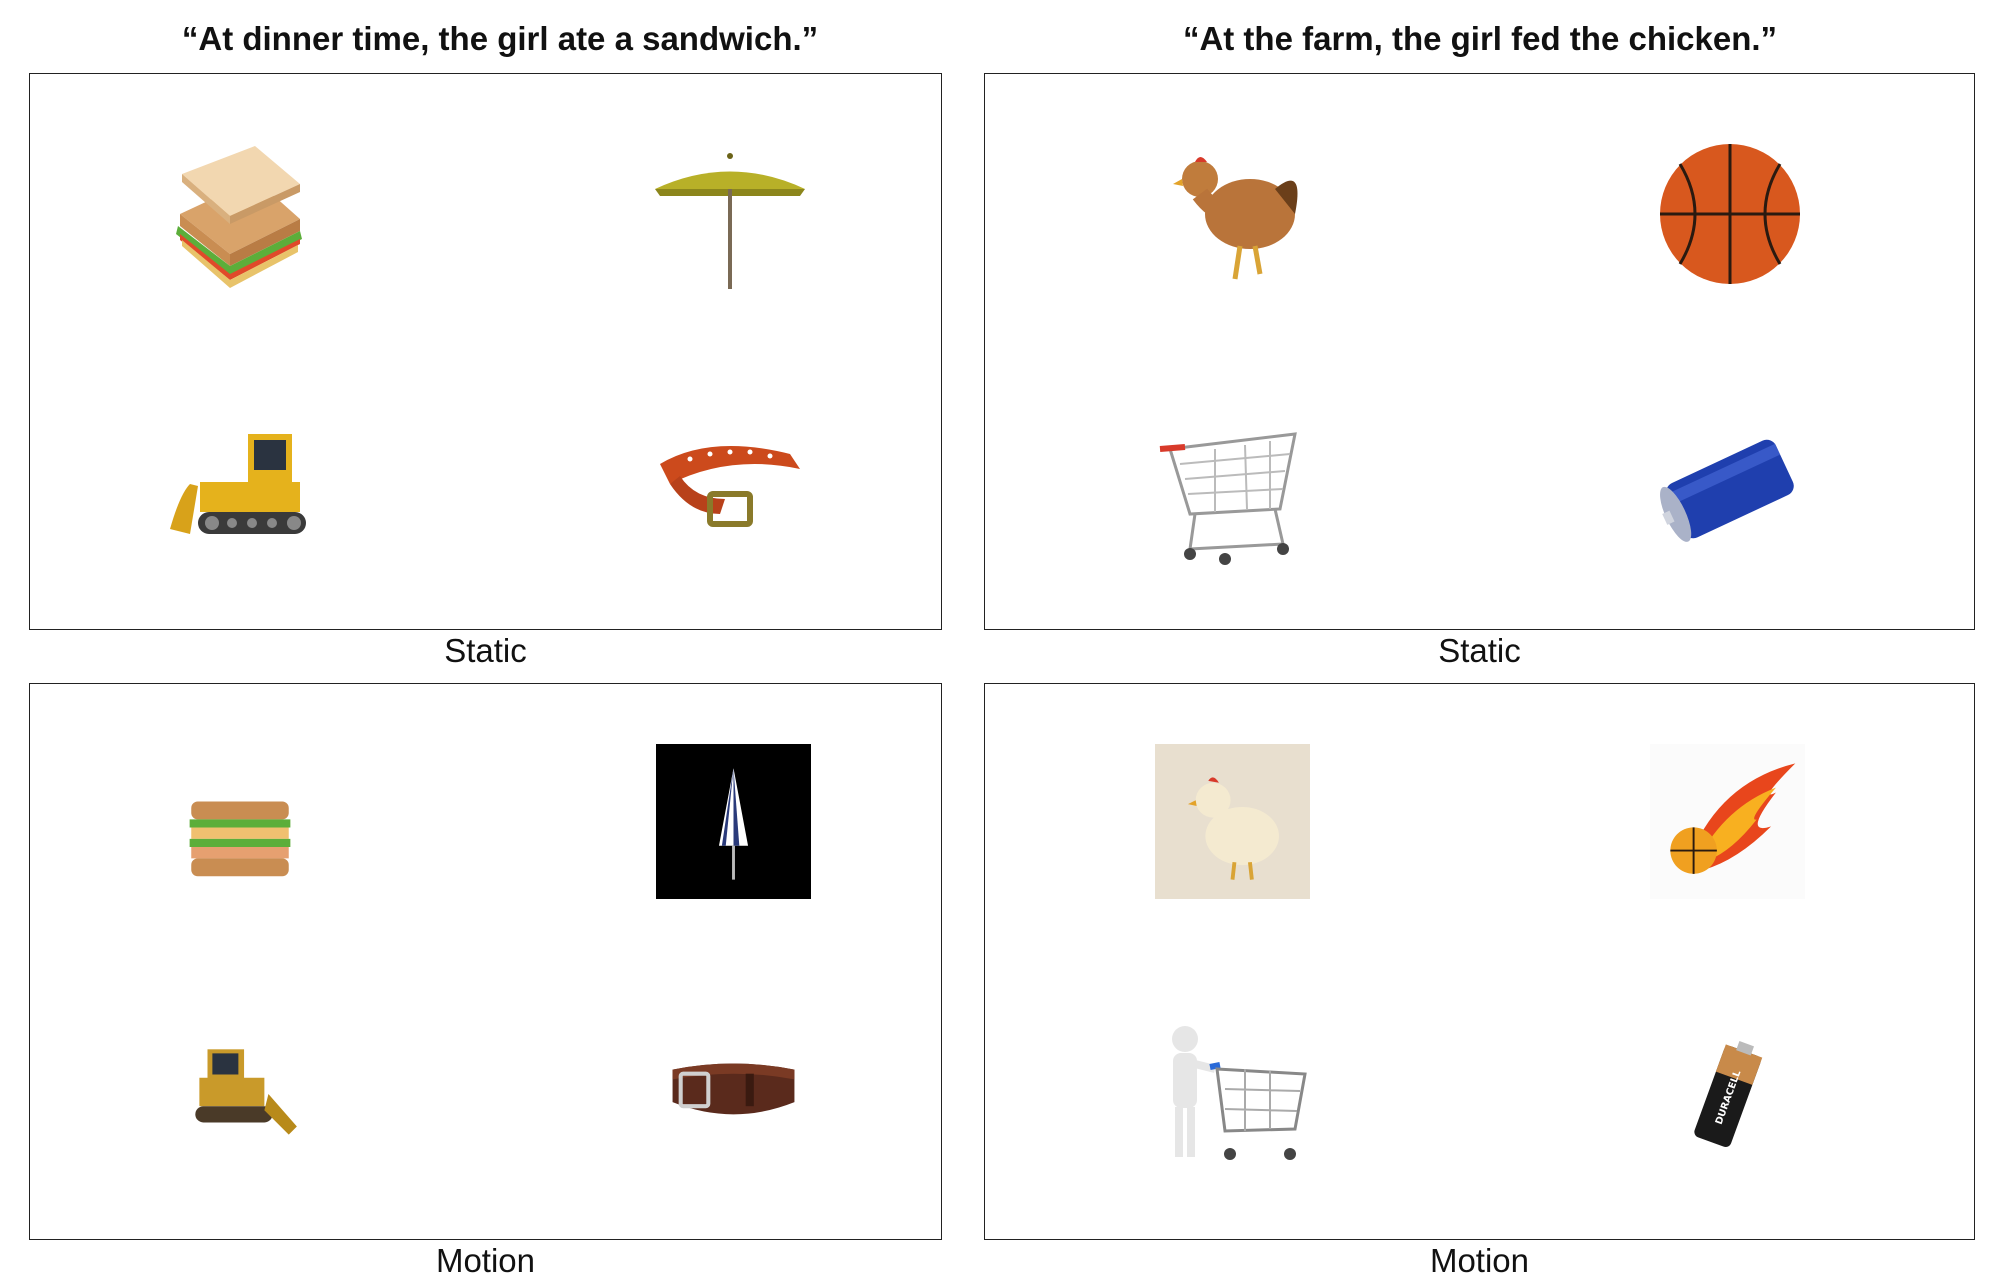 The width and height of the screenshot is (2000, 1280). What do you see at coordinates (1235, 489) in the screenshot?
I see `shopping-cart-icon` at bounding box center [1235, 489].